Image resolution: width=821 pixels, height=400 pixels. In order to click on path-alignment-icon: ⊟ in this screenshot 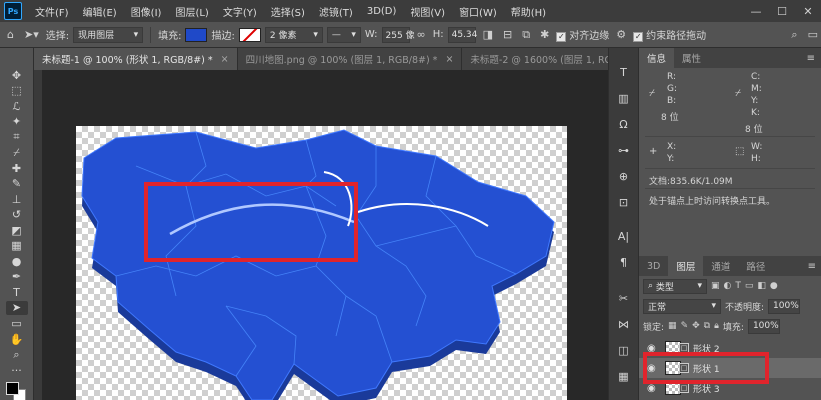, I will do `click(507, 34)`.